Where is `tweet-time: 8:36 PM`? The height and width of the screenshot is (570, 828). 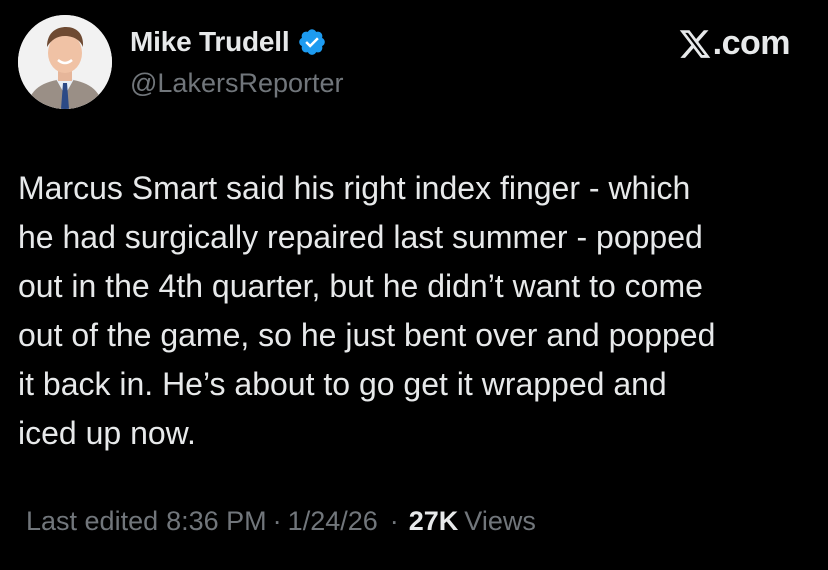
tweet-time: 8:36 PM is located at coordinates (216, 521).